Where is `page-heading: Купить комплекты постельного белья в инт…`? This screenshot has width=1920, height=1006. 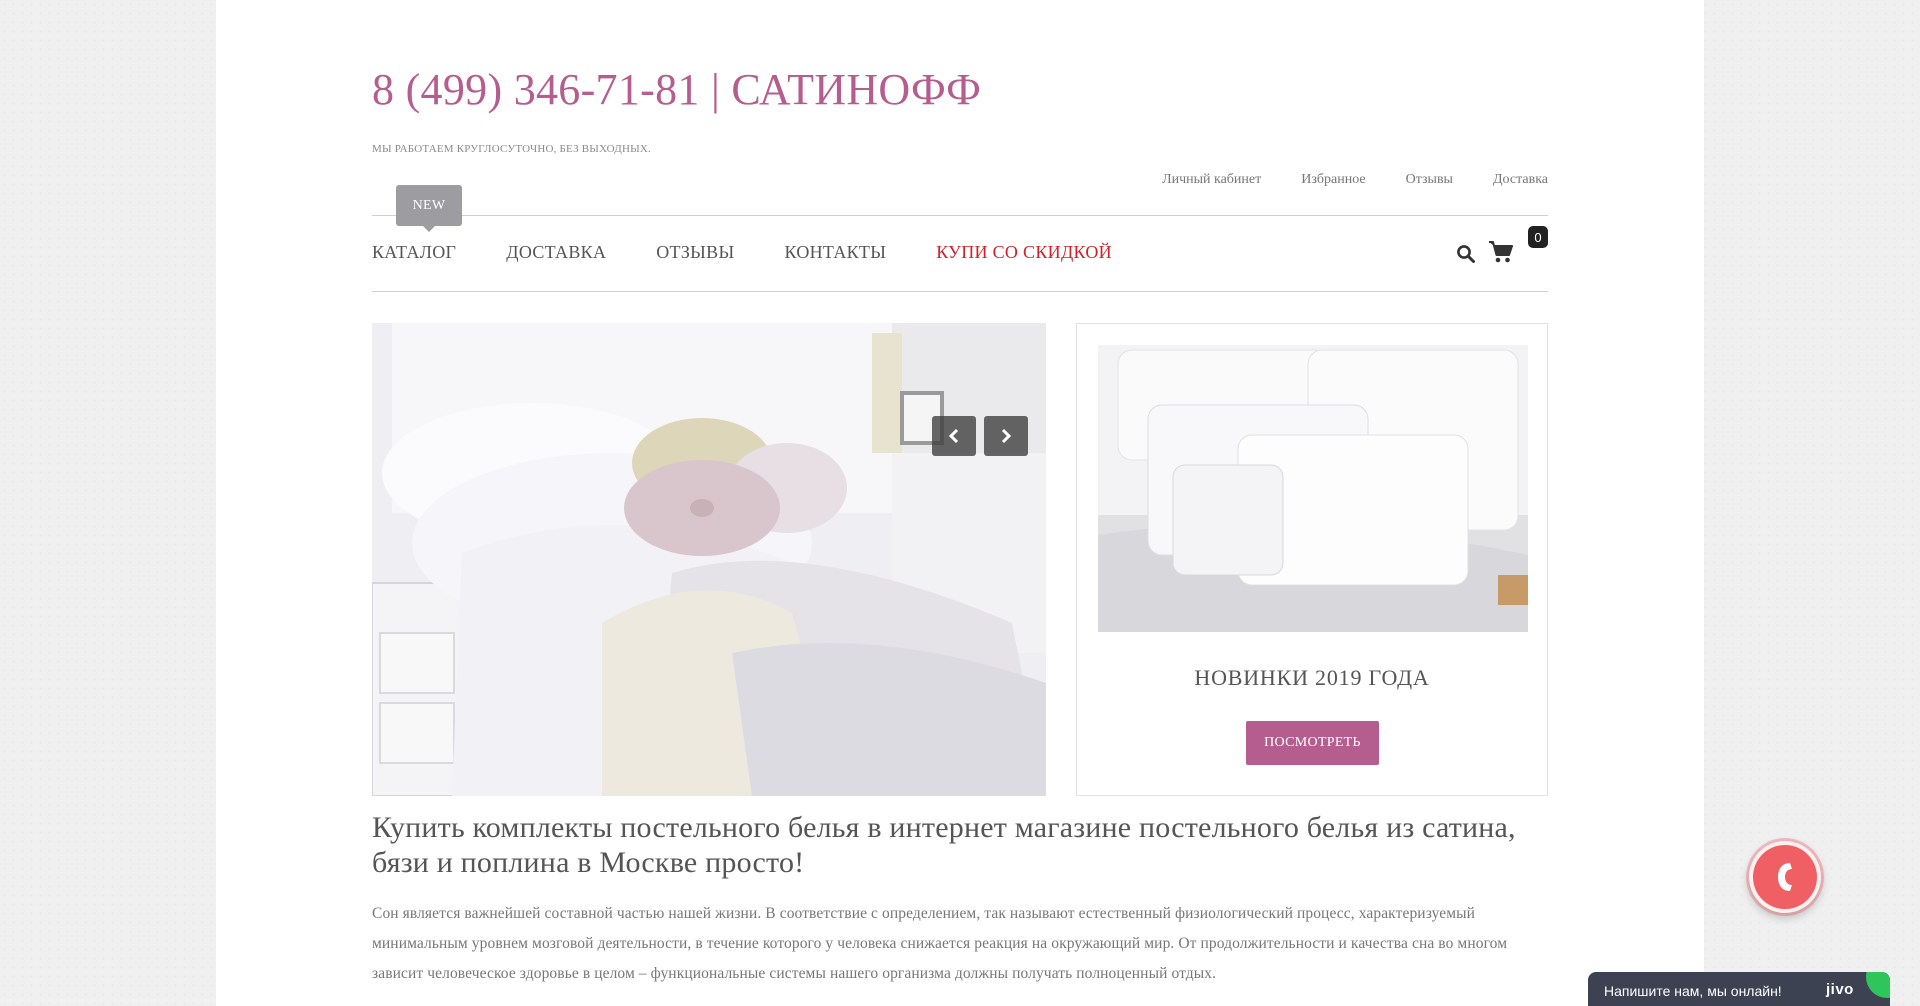
page-heading: Купить комплекты постельного белья в инт… is located at coordinates (944, 845).